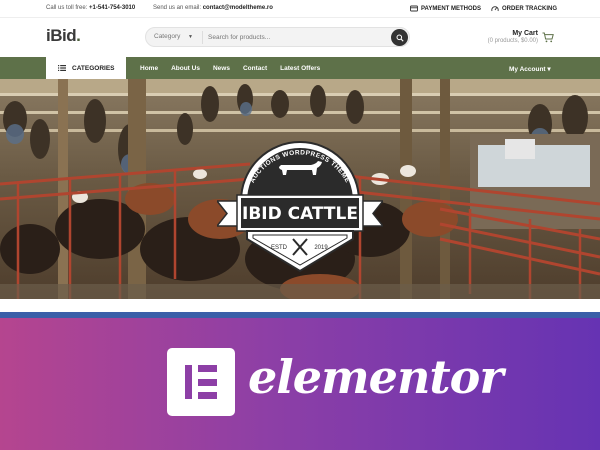  Describe the element at coordinates (530, 69) in the screenshot. I see `my-account-menu: My Account ▾` at that location.